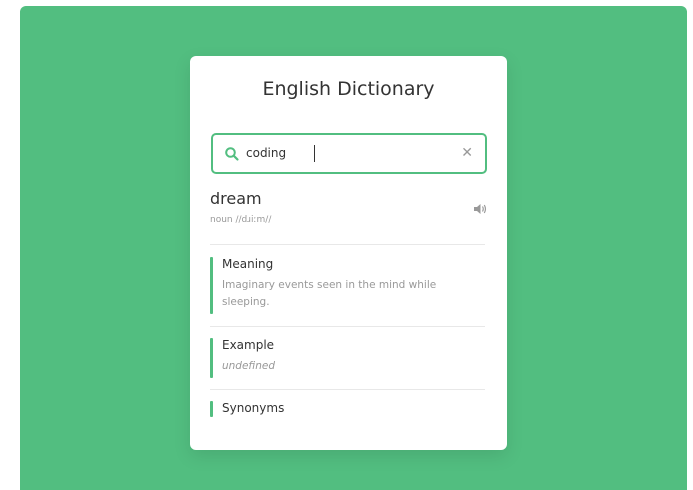 This screenshot has width=693, height=490. What do you see at coordinates (236, 198) in the screenshot?
I see `result-word: dream` at bounding box center [236, 198].